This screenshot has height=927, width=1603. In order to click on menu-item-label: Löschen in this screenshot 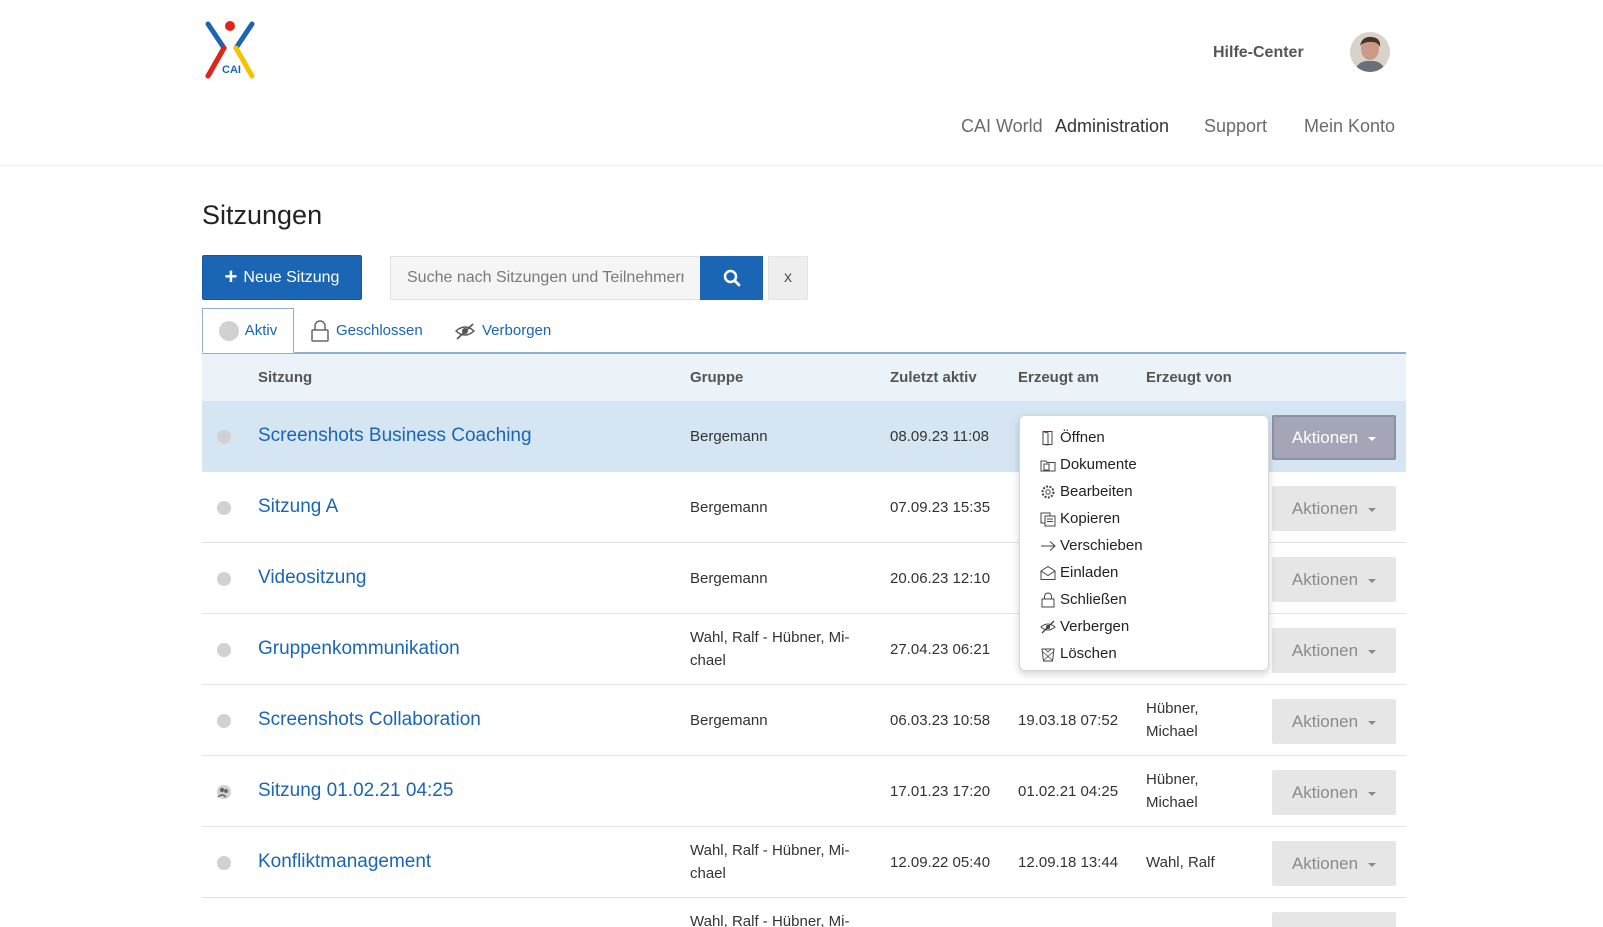, I will do `click(1088, 653)`.